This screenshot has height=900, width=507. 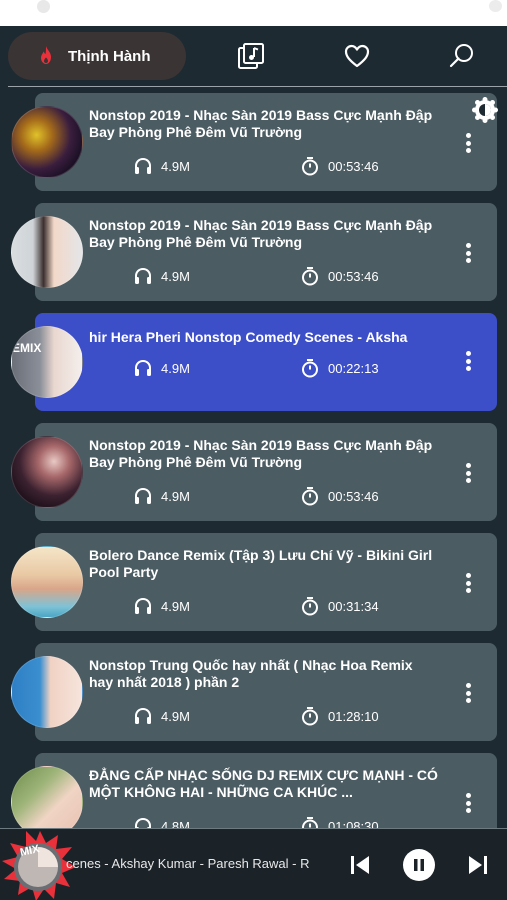 What do you see at coordinates (27, 348) in the screenshot?
I see `thumbnail-text: EMIX` at bounding box center [27, 348].